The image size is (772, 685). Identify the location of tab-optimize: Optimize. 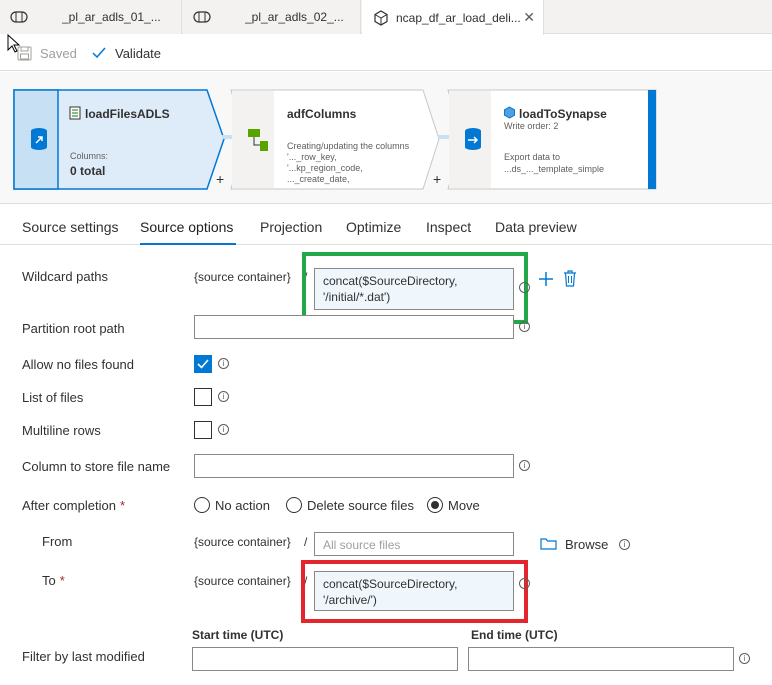
(373, 227).